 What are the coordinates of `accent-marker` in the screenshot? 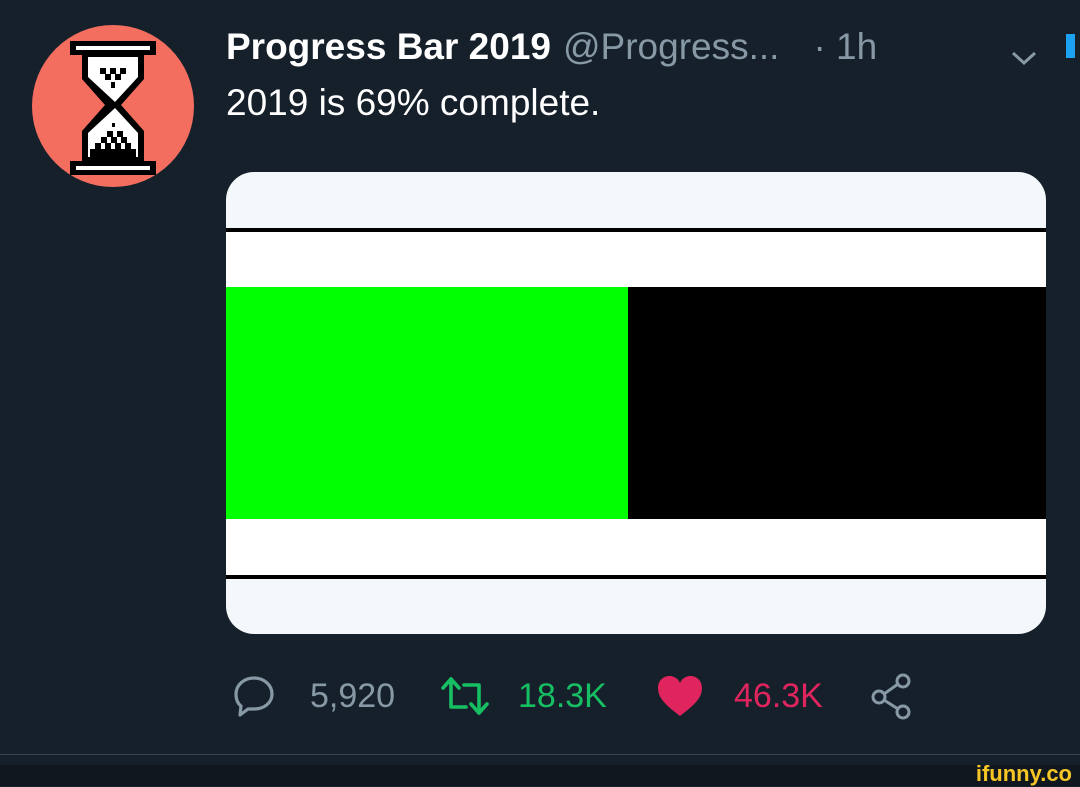 It's located at (1070, 46).